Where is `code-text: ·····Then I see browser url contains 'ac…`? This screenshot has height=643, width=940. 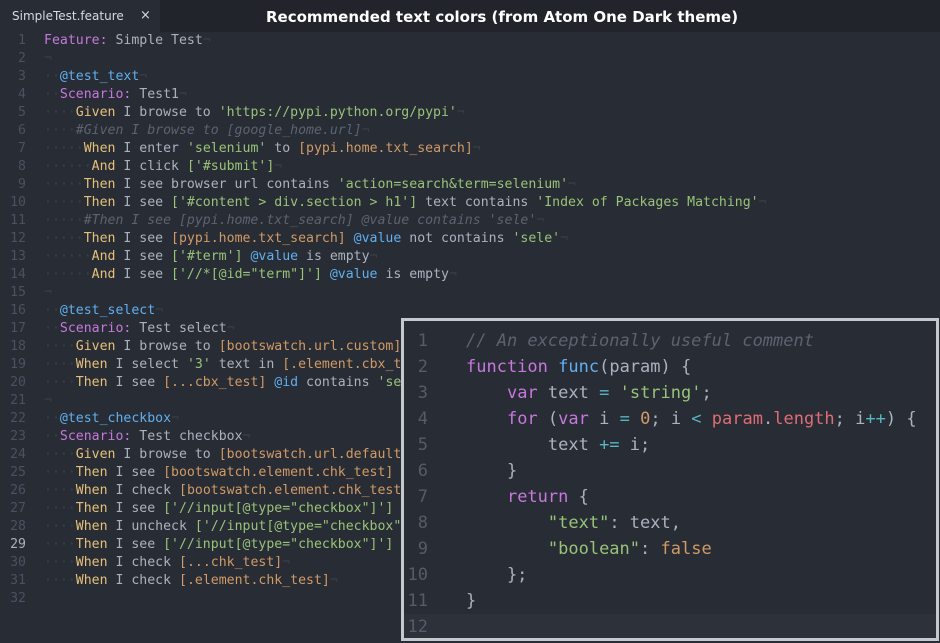 code-text: ·····Then I see browser url contains 'ac… is located at coordinates (310, 185).